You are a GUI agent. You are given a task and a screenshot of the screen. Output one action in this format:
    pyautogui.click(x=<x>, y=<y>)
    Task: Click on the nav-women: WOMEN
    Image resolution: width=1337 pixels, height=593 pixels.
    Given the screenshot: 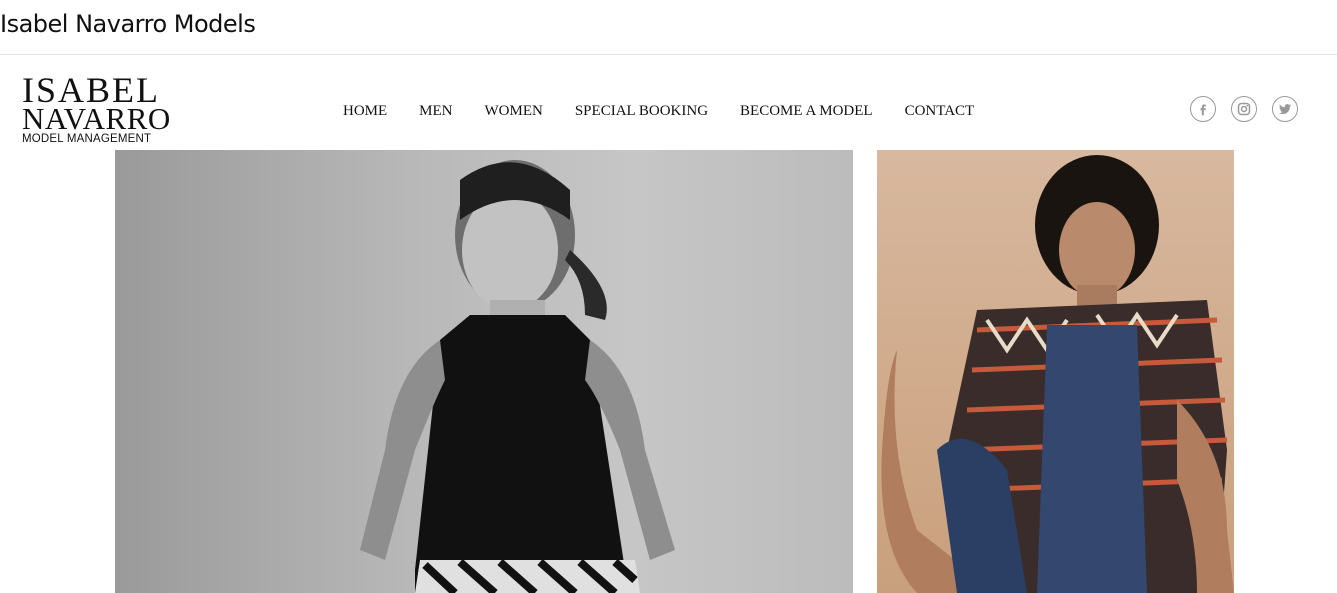 What is the action you would take?
    pyautogui.click(x=514, y=111)
    